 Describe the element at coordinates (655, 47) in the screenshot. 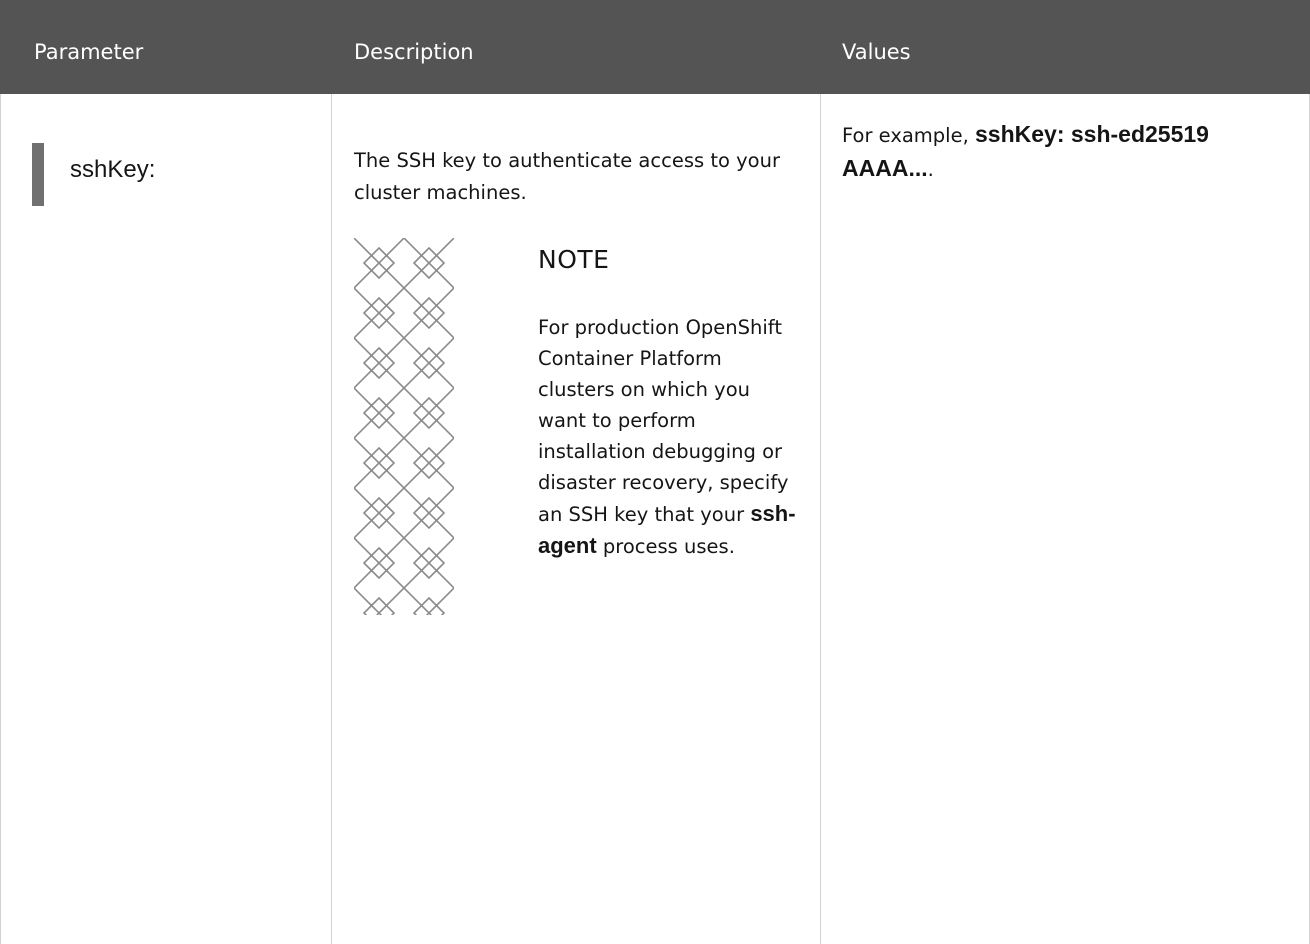

I see `table-header: Parameter Description Values` at that location.